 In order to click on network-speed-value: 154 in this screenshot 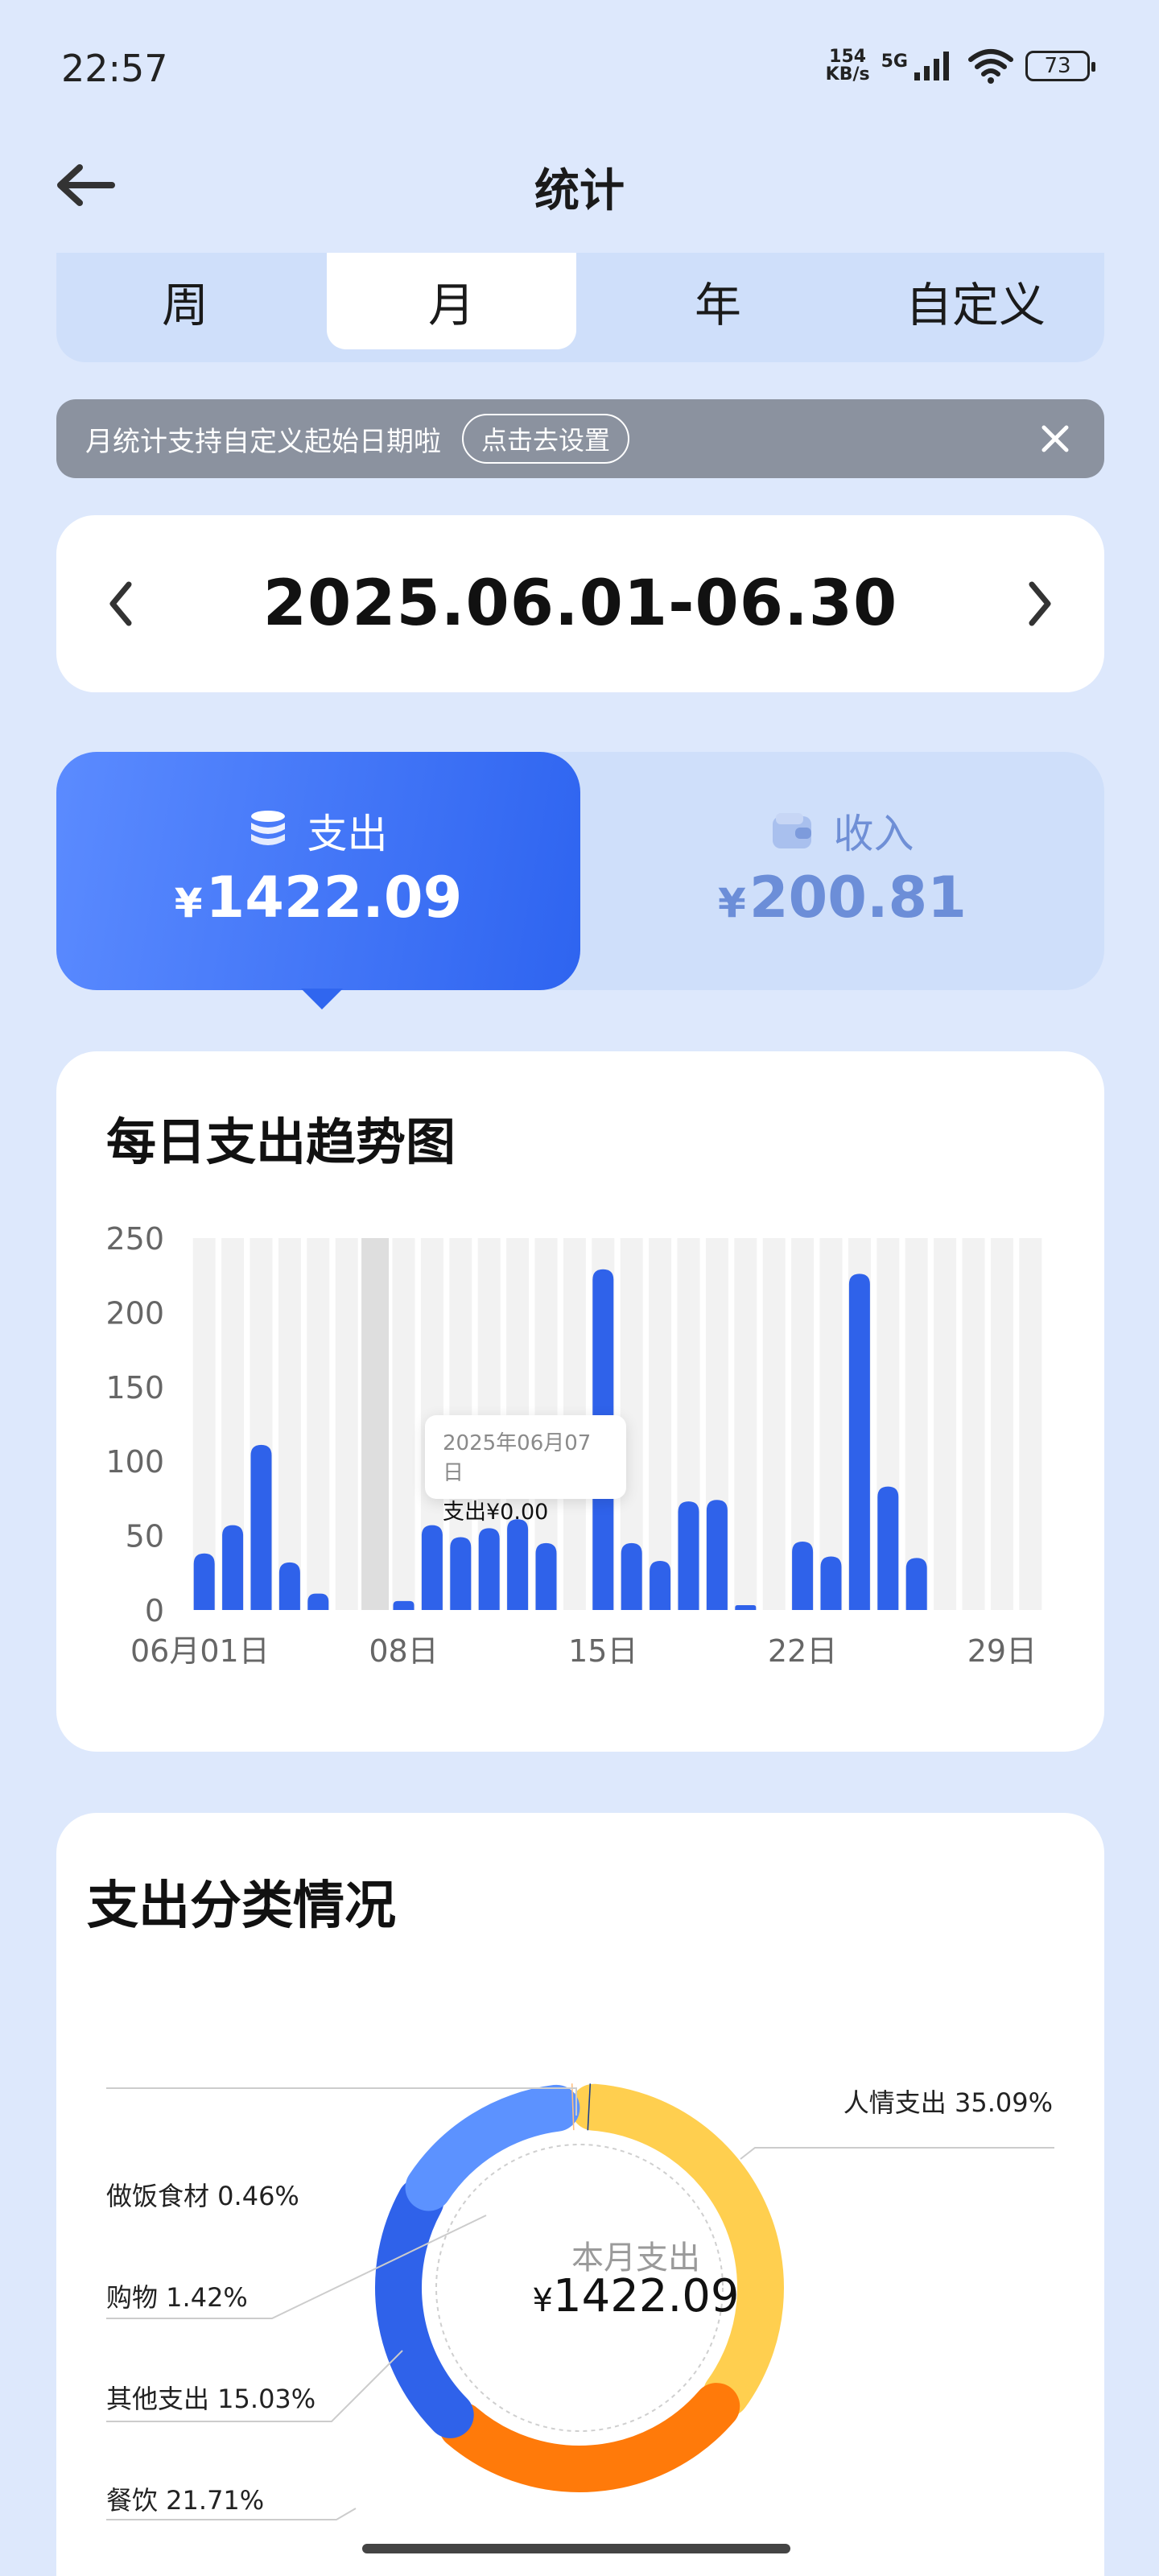, I will do `click(848, 57)`.